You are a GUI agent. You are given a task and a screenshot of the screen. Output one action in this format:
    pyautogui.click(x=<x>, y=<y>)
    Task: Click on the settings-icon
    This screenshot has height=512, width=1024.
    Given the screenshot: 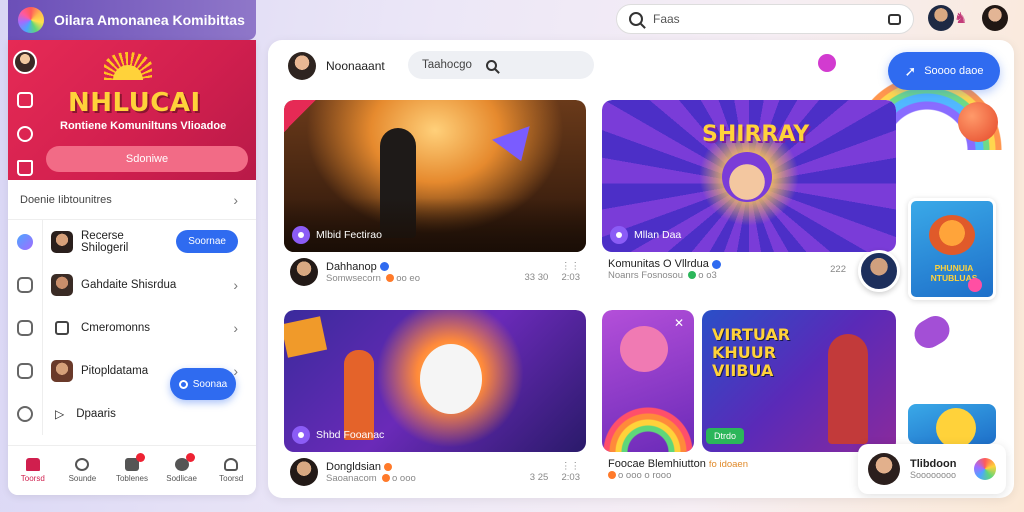 What is the action you would take?
    pyautogui.click(x=25, y=413)
    